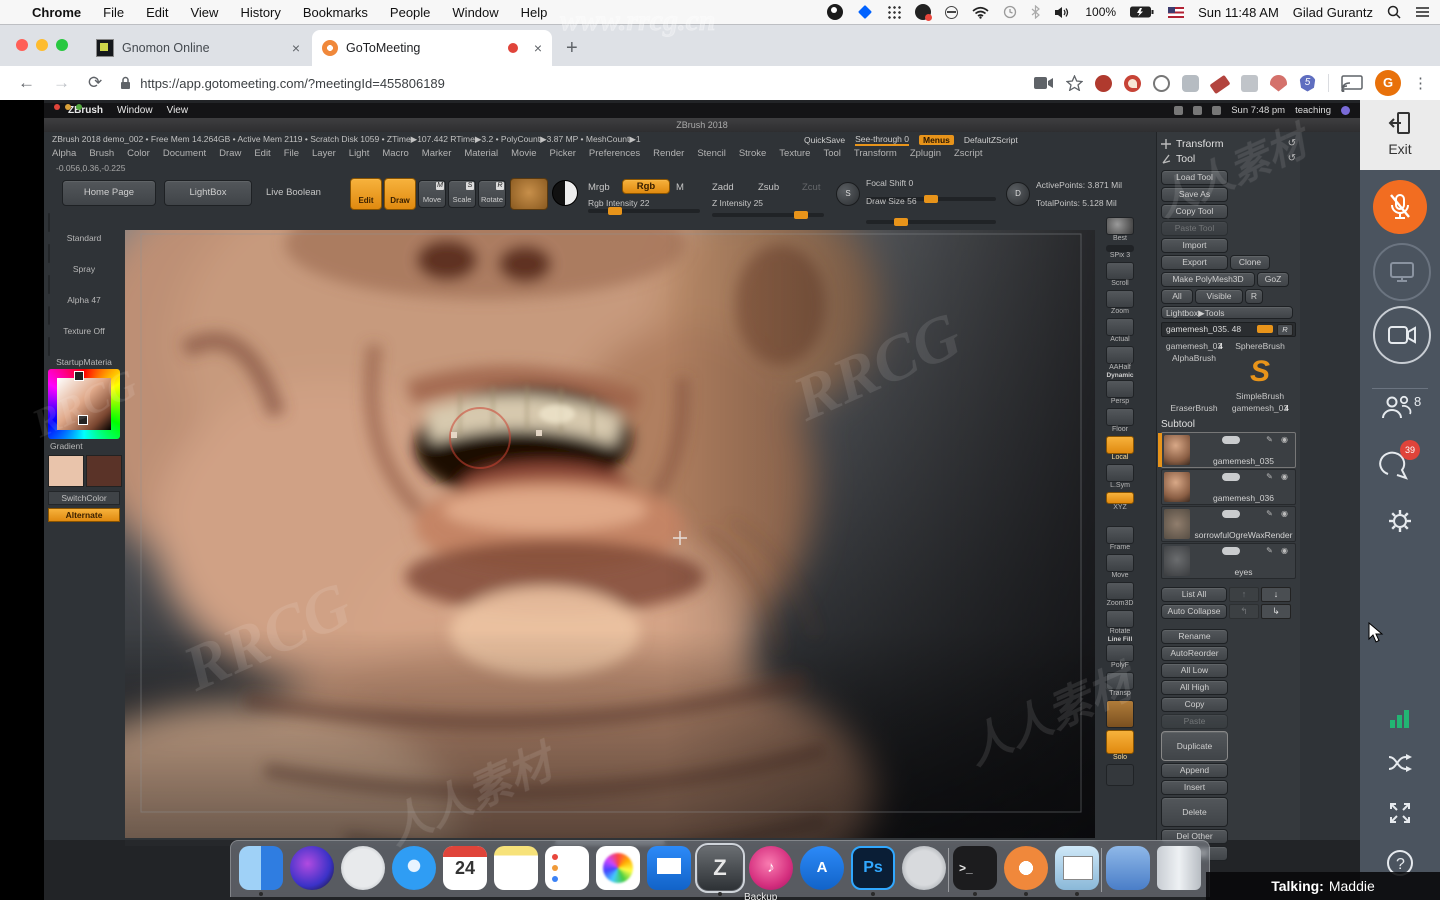 Image resolution: width=1440 pixels, height=900 pixels. I want to click on zsub-toggle: Zsub, so click(768, 187).